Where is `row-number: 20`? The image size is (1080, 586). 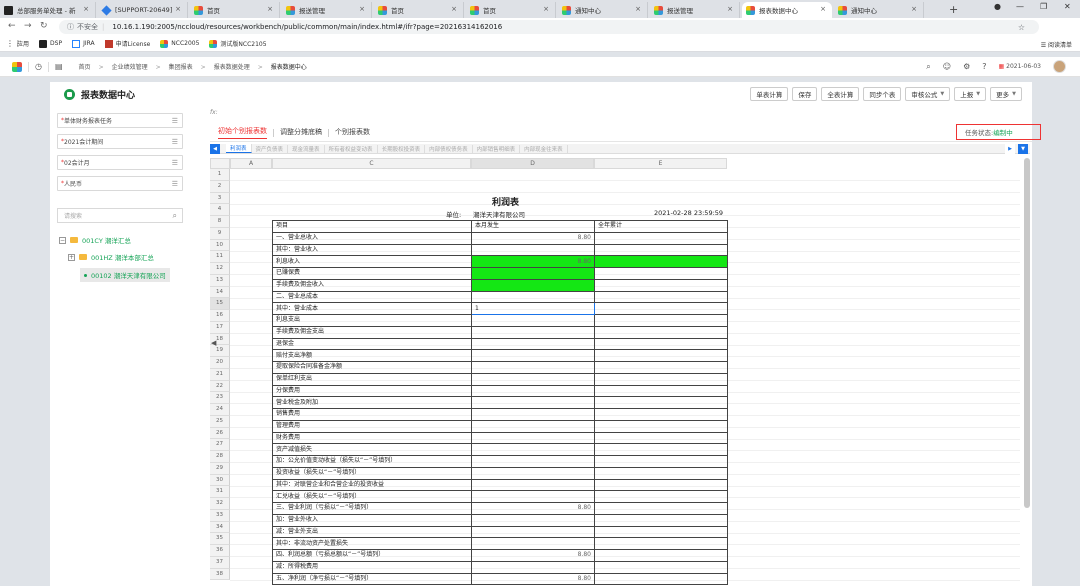 row-number: 20 is located at coordinates (220, 363).